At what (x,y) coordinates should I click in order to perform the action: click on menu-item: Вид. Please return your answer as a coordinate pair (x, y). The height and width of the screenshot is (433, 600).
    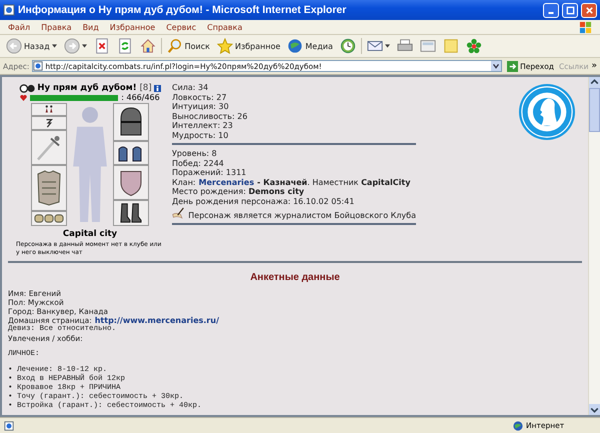
    Looking at the image, I should click on (90, 27).